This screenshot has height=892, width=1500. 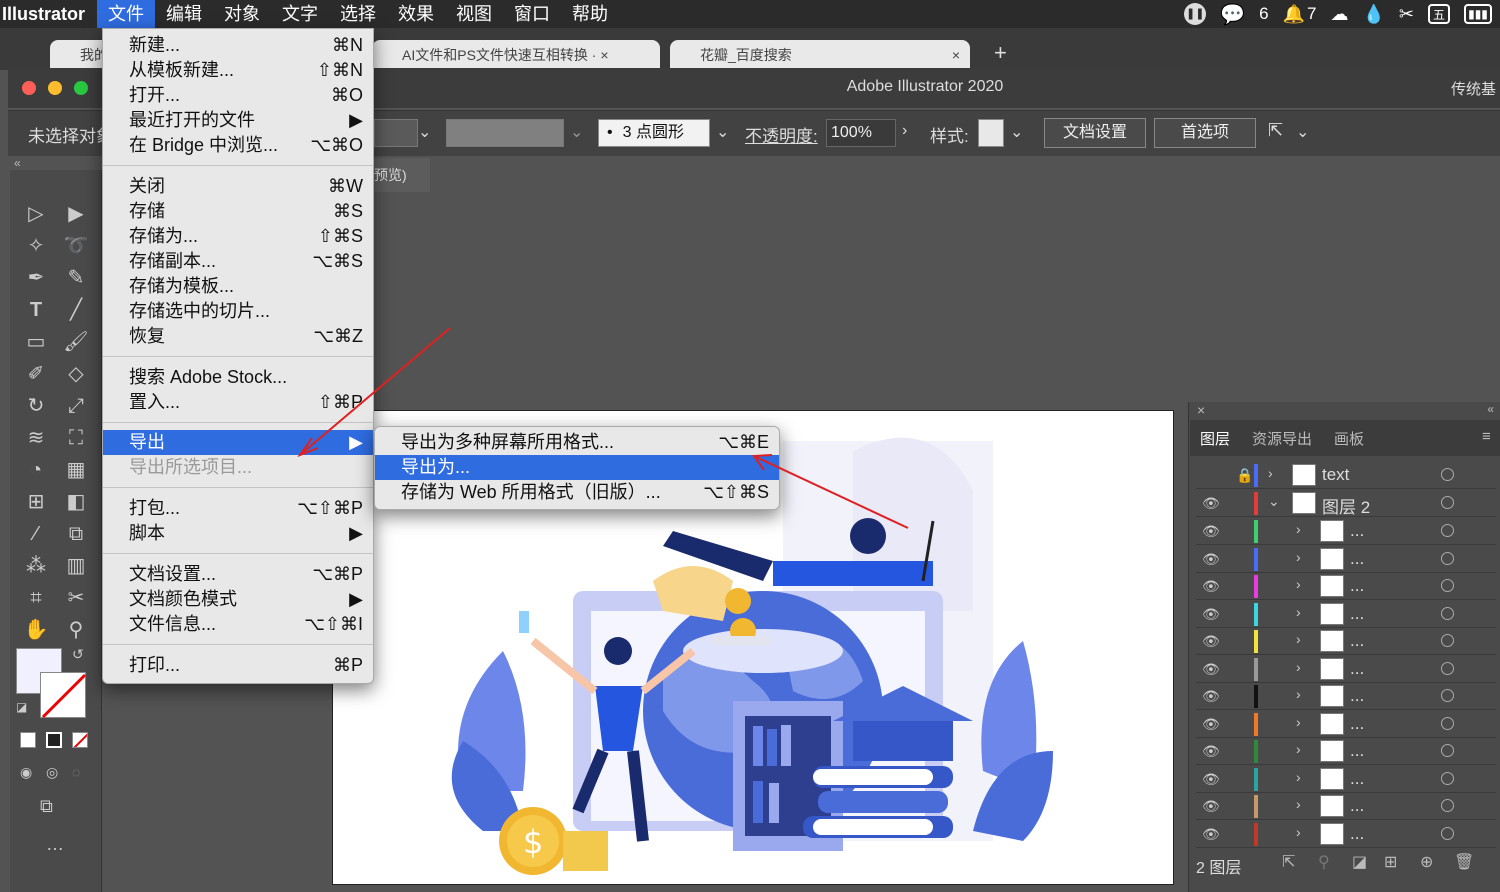 I want to click on new-layer-icon: ⊕, so click(x=1426, y=862).